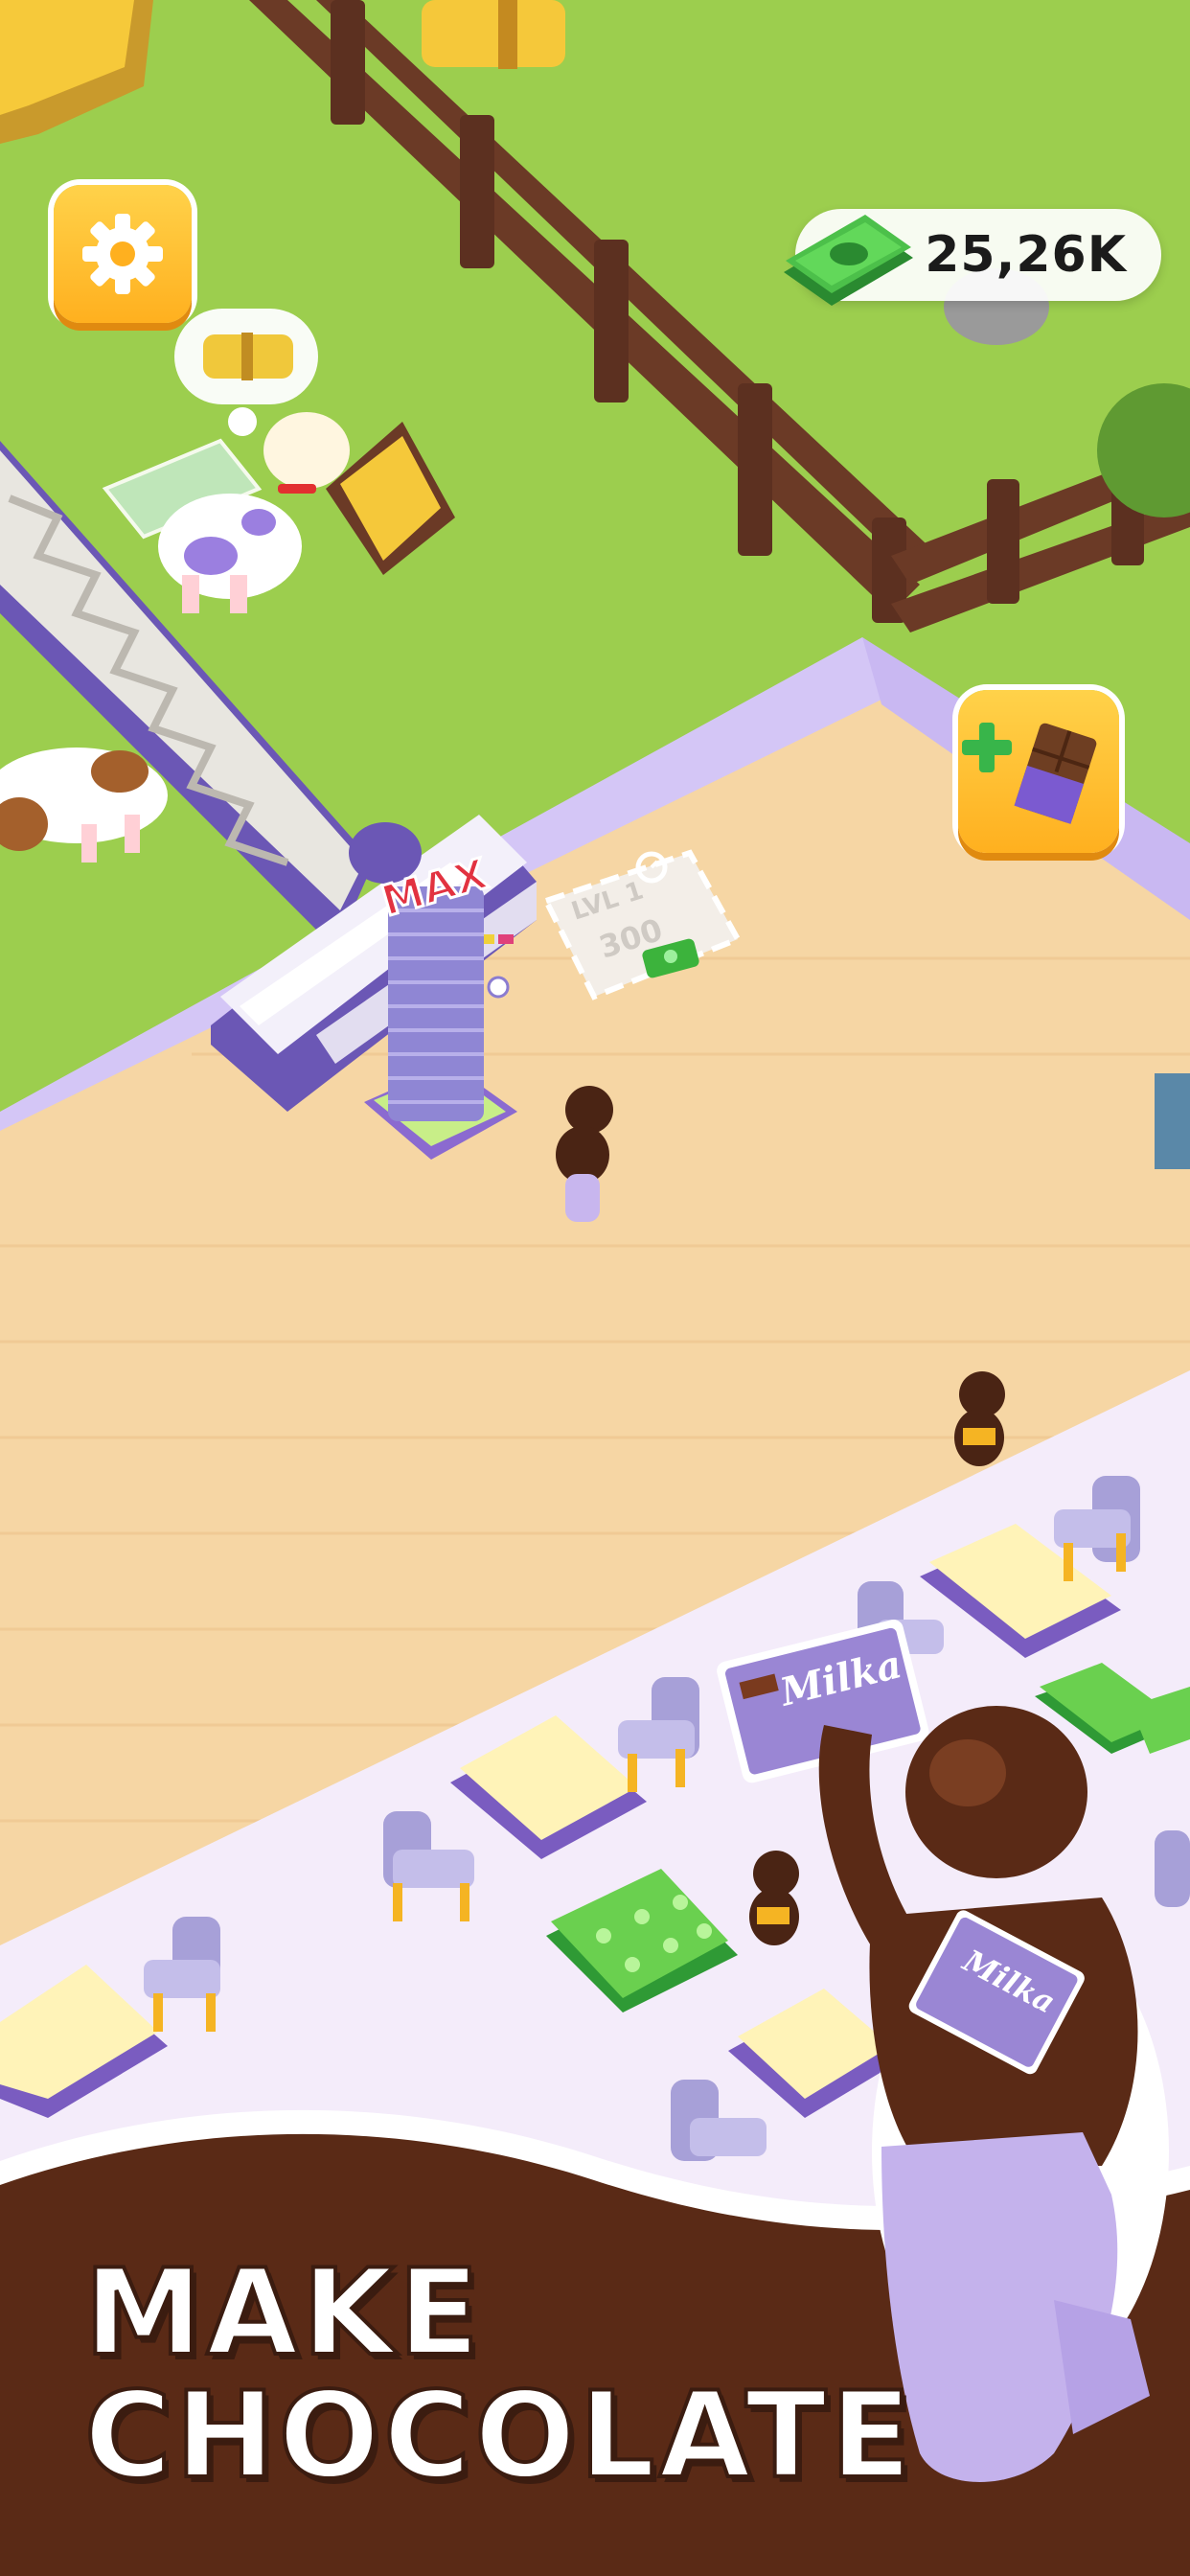 This screenshot has height=2576, width=1190. I want to click on add-chocolate-button, so click(1038, 771).